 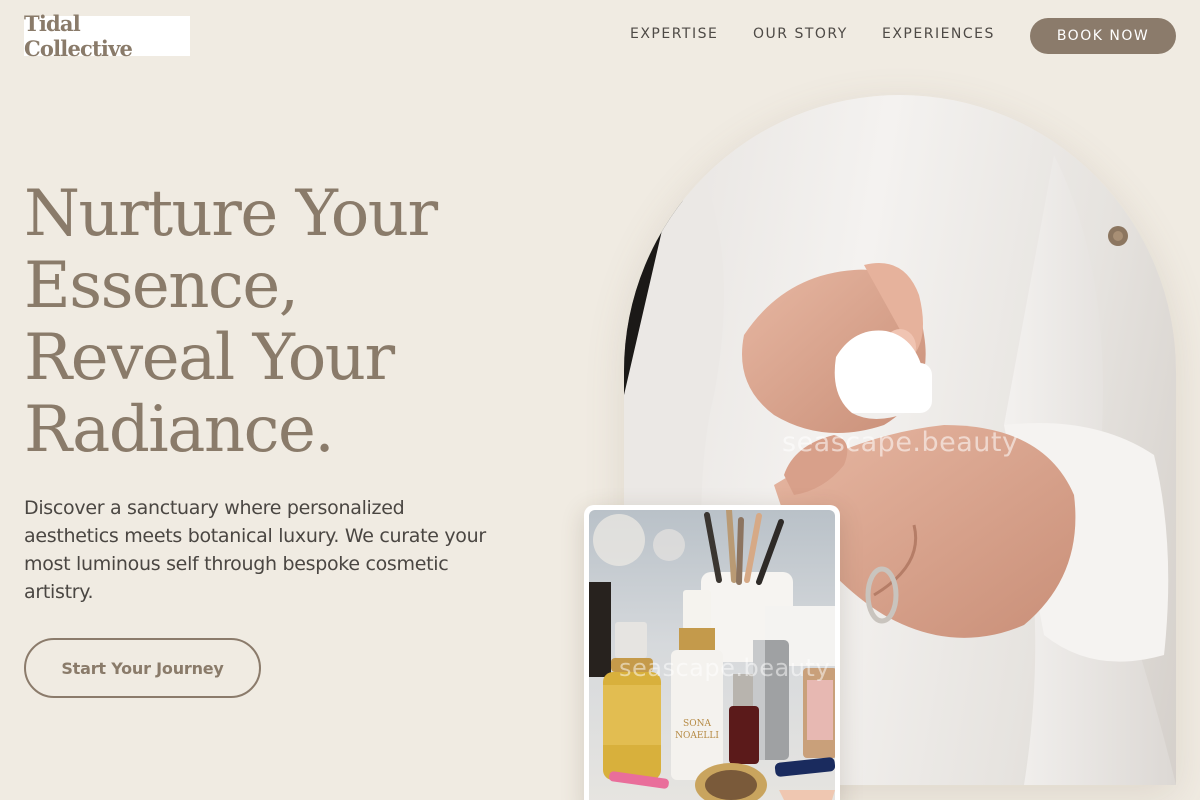 I want to click on brand-name: Tidal Collective, so click(x=78, y=36).